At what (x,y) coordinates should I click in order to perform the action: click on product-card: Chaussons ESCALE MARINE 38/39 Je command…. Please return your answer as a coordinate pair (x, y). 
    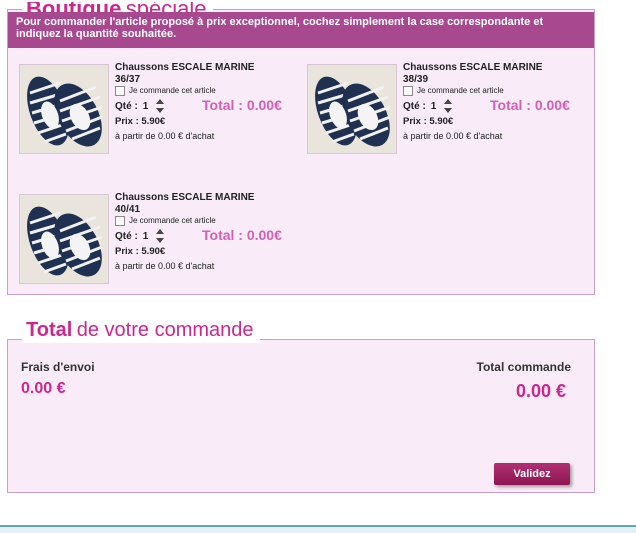
    Looking at the image, I should click on (438, 112).